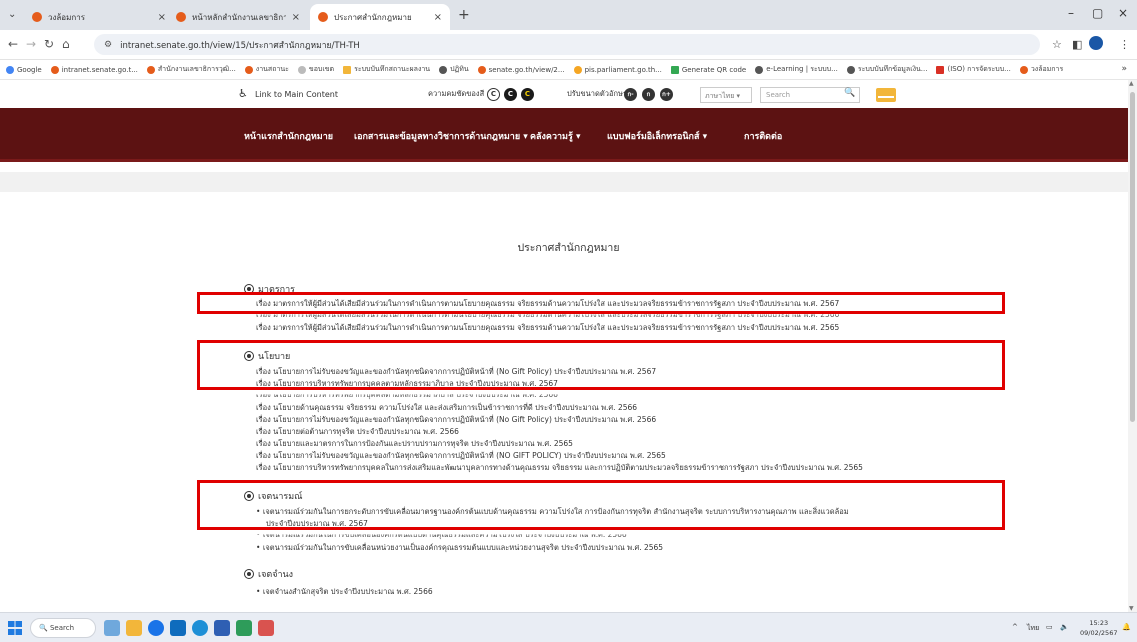 The width and height of the screenshot is (1137, 642). What do you see at coordinates (200, 628) in the screenshot?
I see `edge-icon` at bounding box center [200, 628].